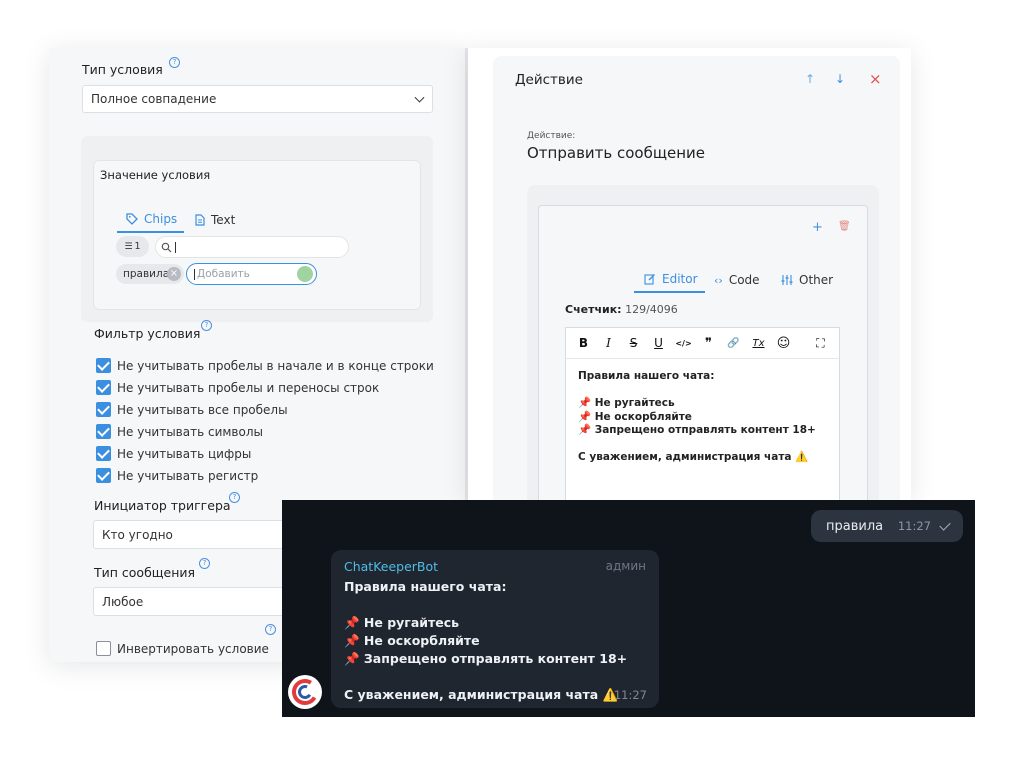 The width and height of the screenshot is (1024, 766). I want to click on underline-icon: U, so click(658, 343).